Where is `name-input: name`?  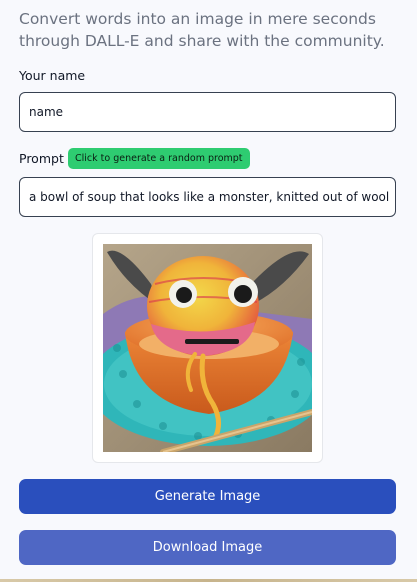 name-input: name is located at coordinates (207, 112).